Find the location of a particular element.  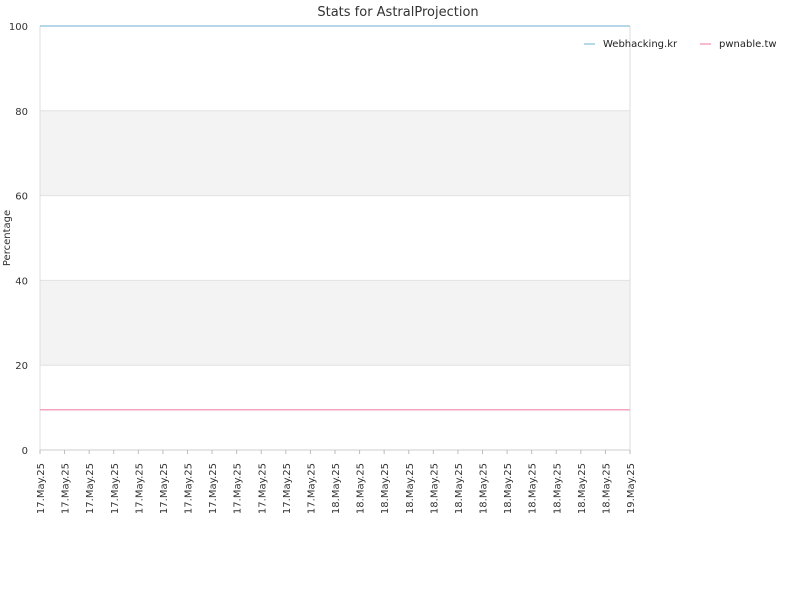

x-tick-label: 19.May.25 is located at coordinates (631, 488).